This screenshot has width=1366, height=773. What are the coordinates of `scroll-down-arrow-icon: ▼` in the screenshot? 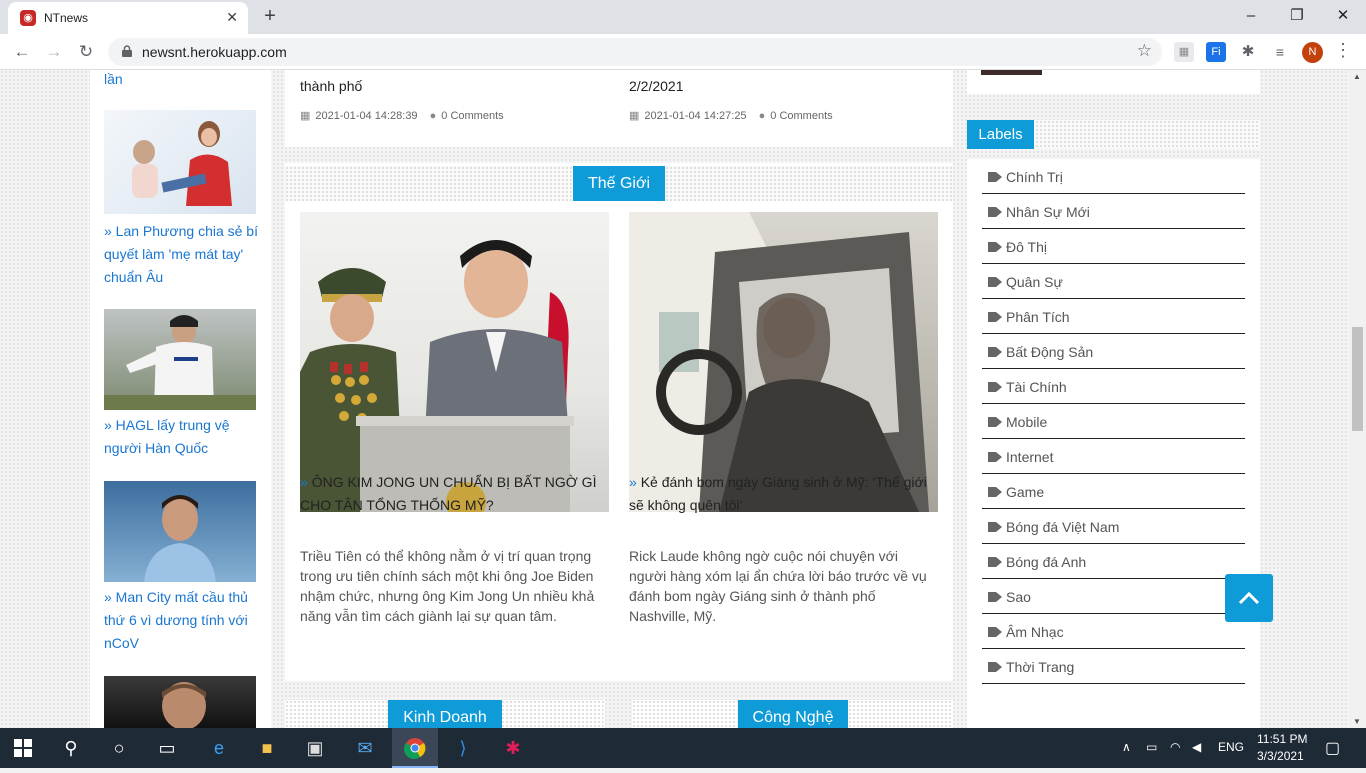 It's located at (1357, 721).